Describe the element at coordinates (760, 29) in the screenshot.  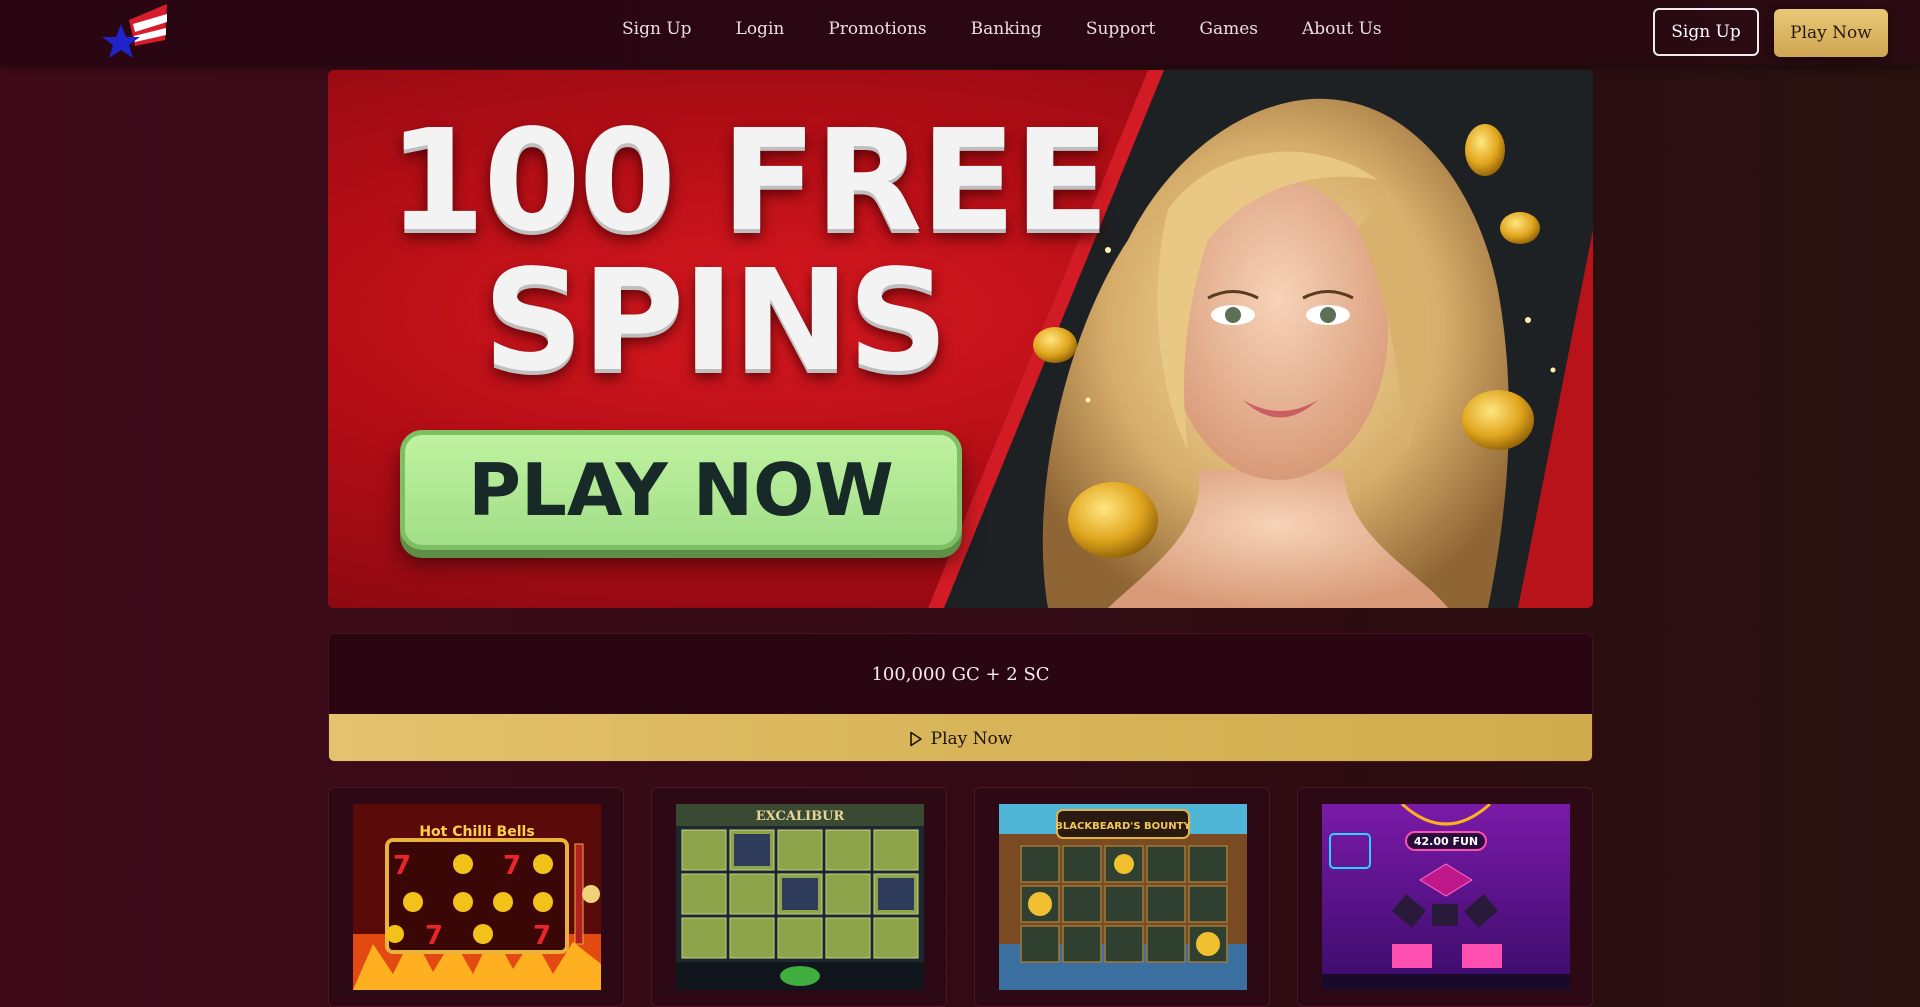
I see `nav-login: Login` at that location.